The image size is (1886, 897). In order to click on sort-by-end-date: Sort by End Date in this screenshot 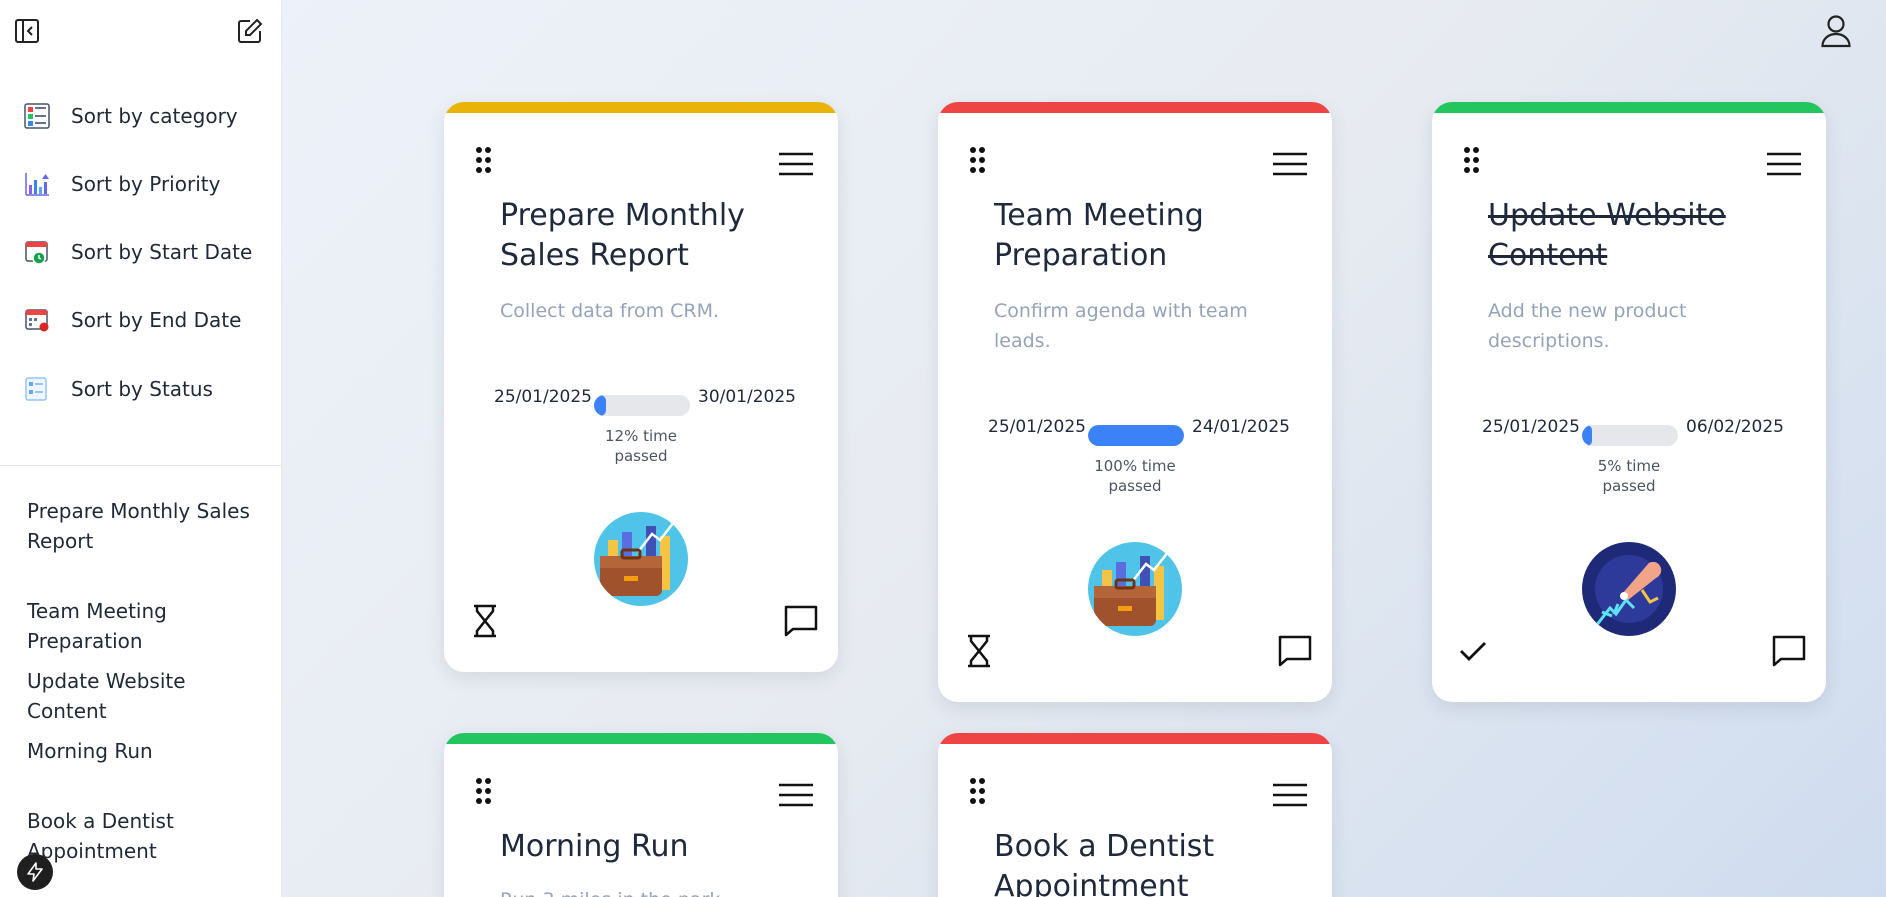, I will do `click(144, 320)`.